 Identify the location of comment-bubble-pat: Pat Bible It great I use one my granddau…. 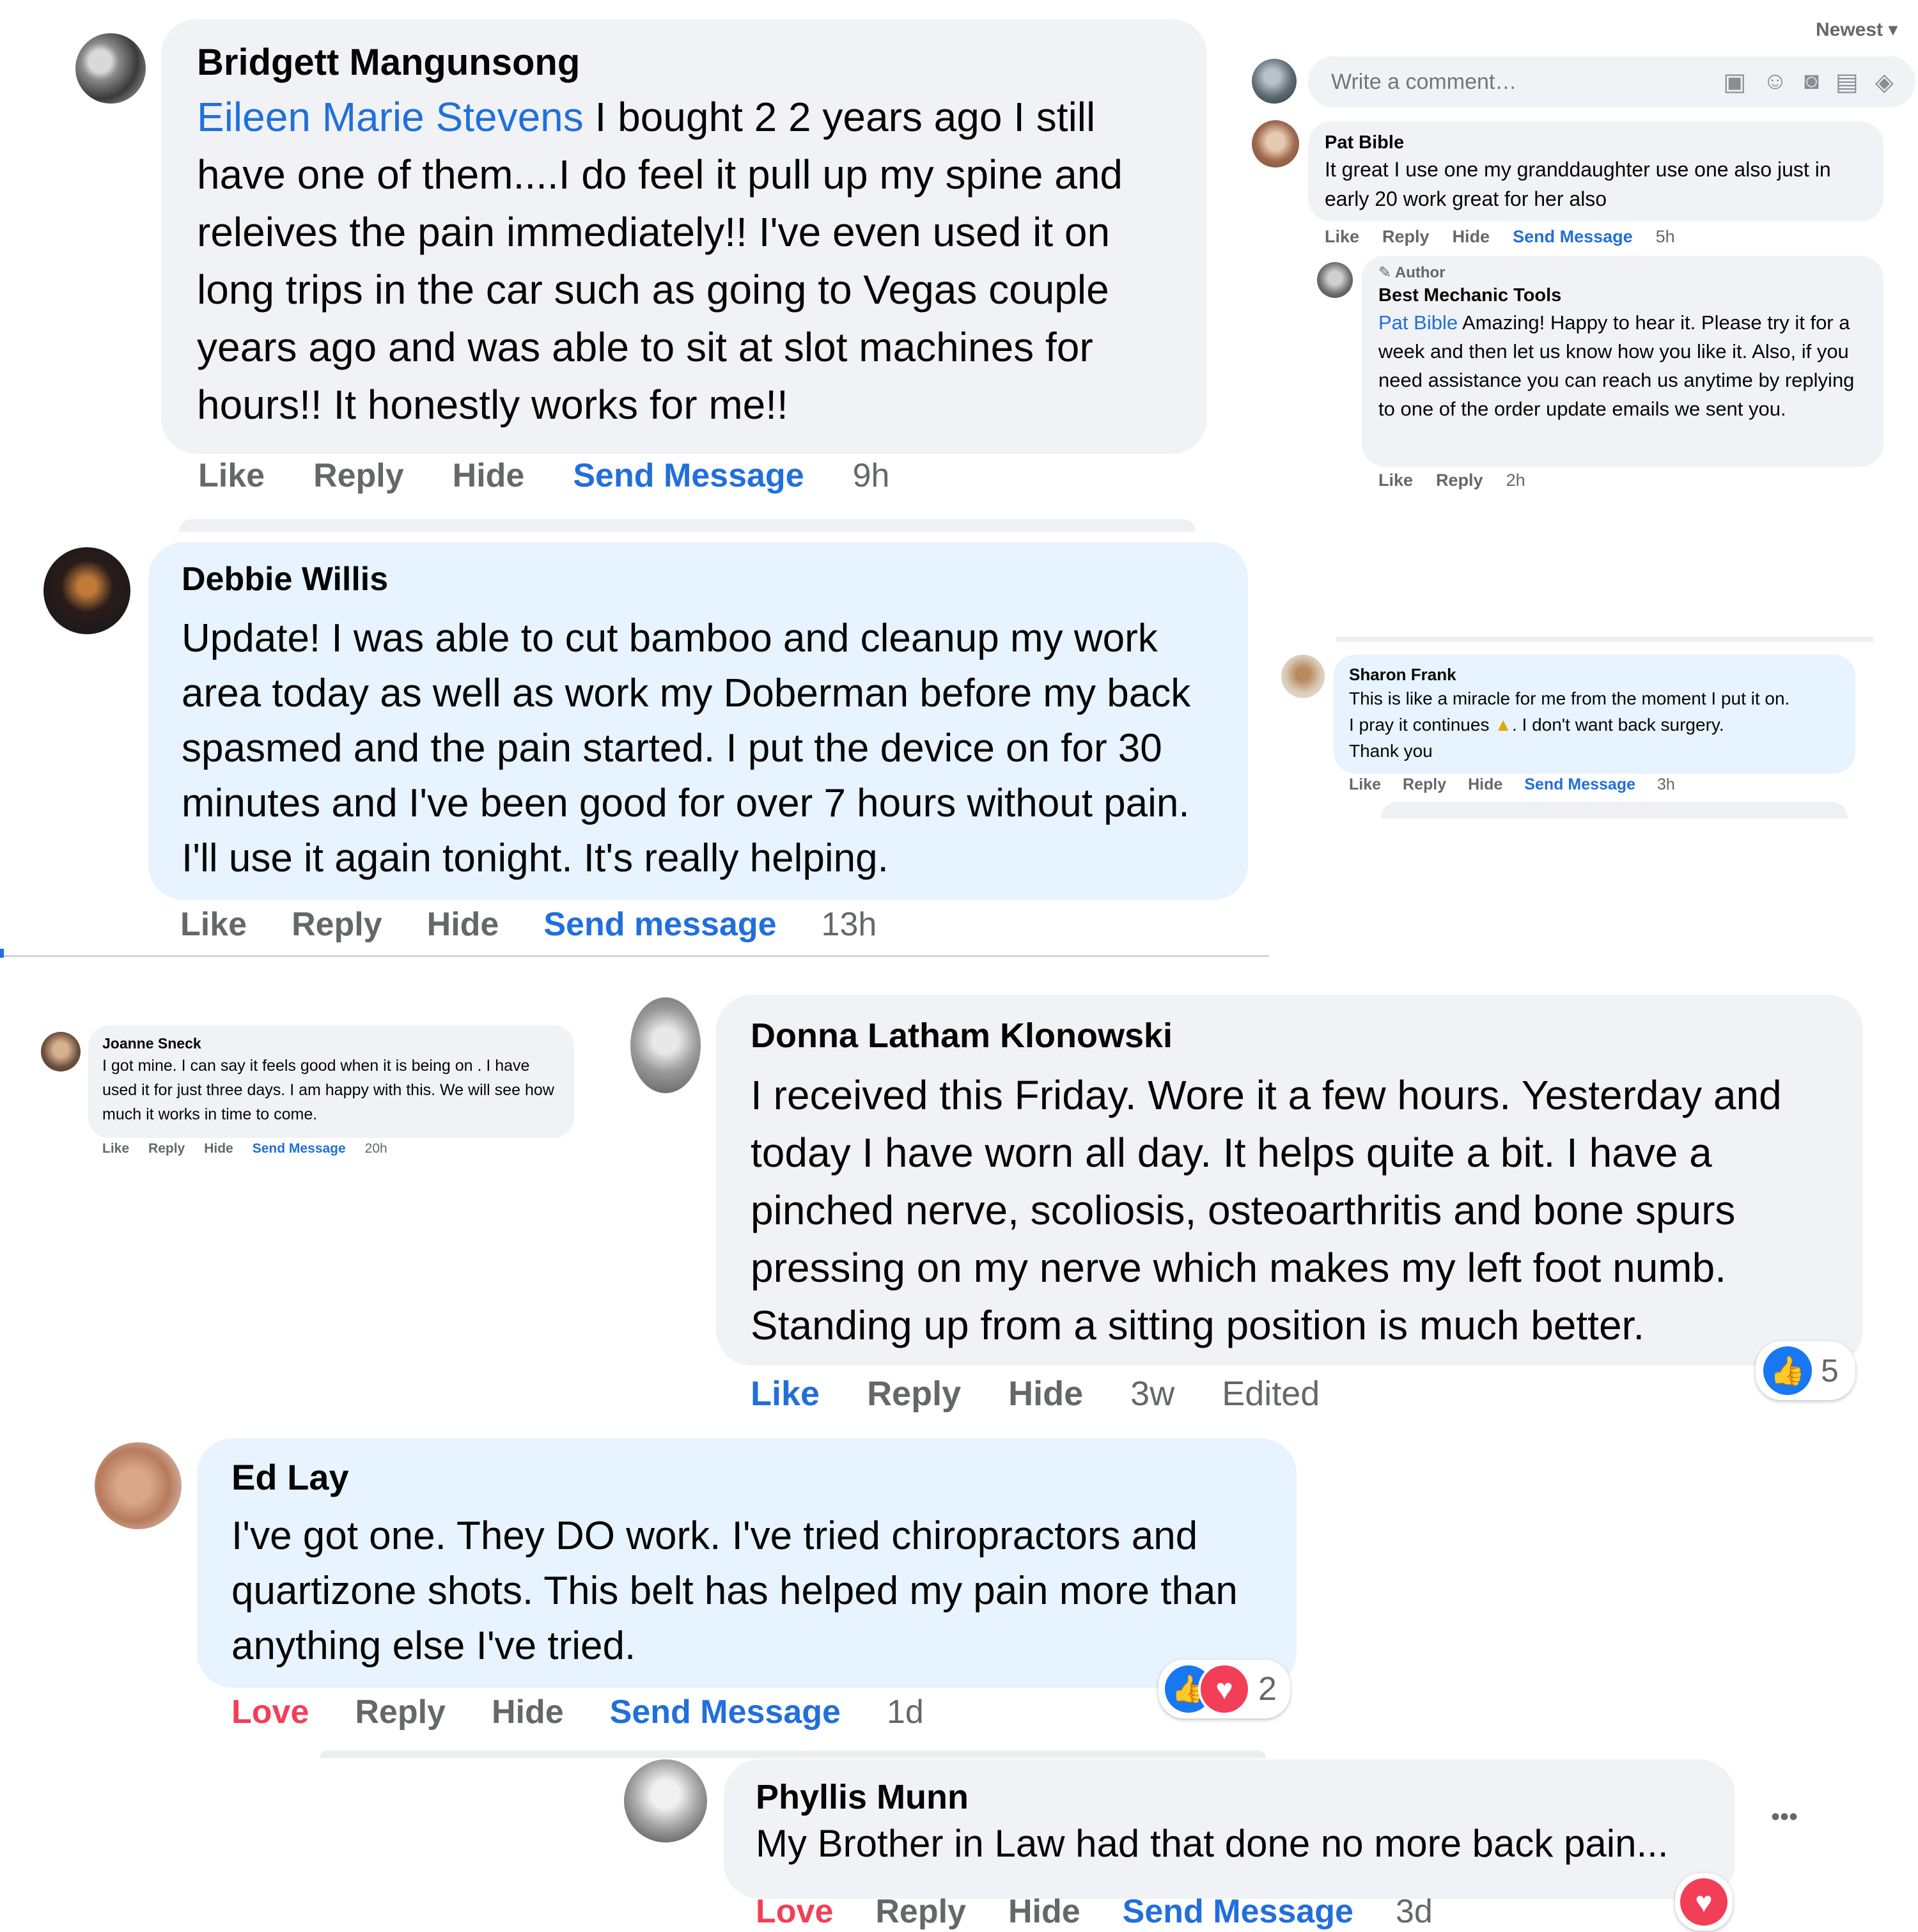
(1595, 171).